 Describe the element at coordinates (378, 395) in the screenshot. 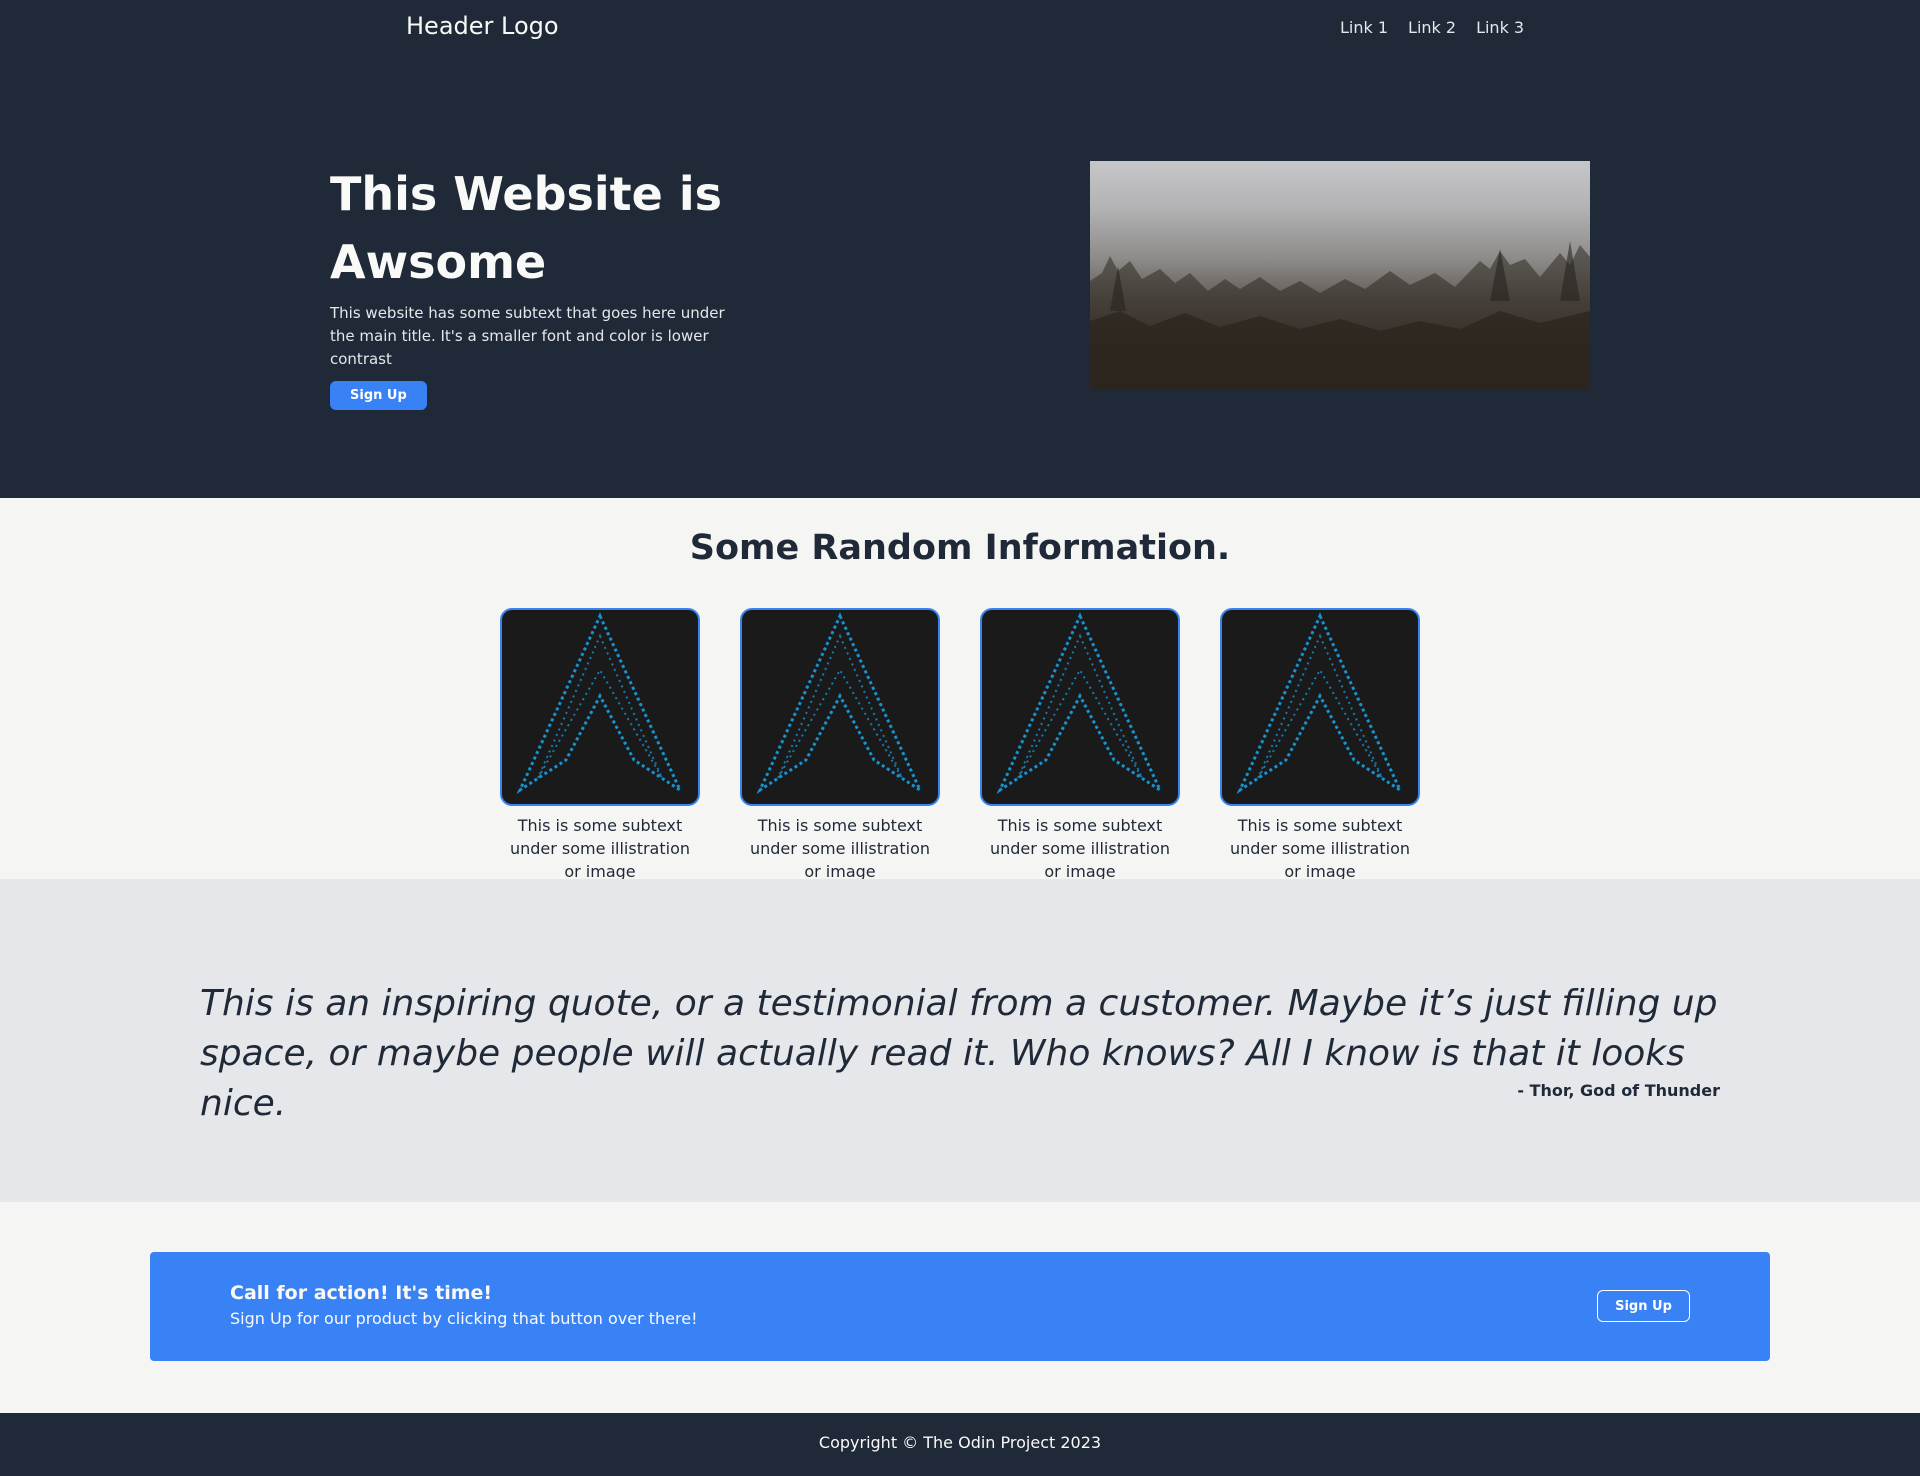

I see `hero-signup-button: Sign Up` at that location.